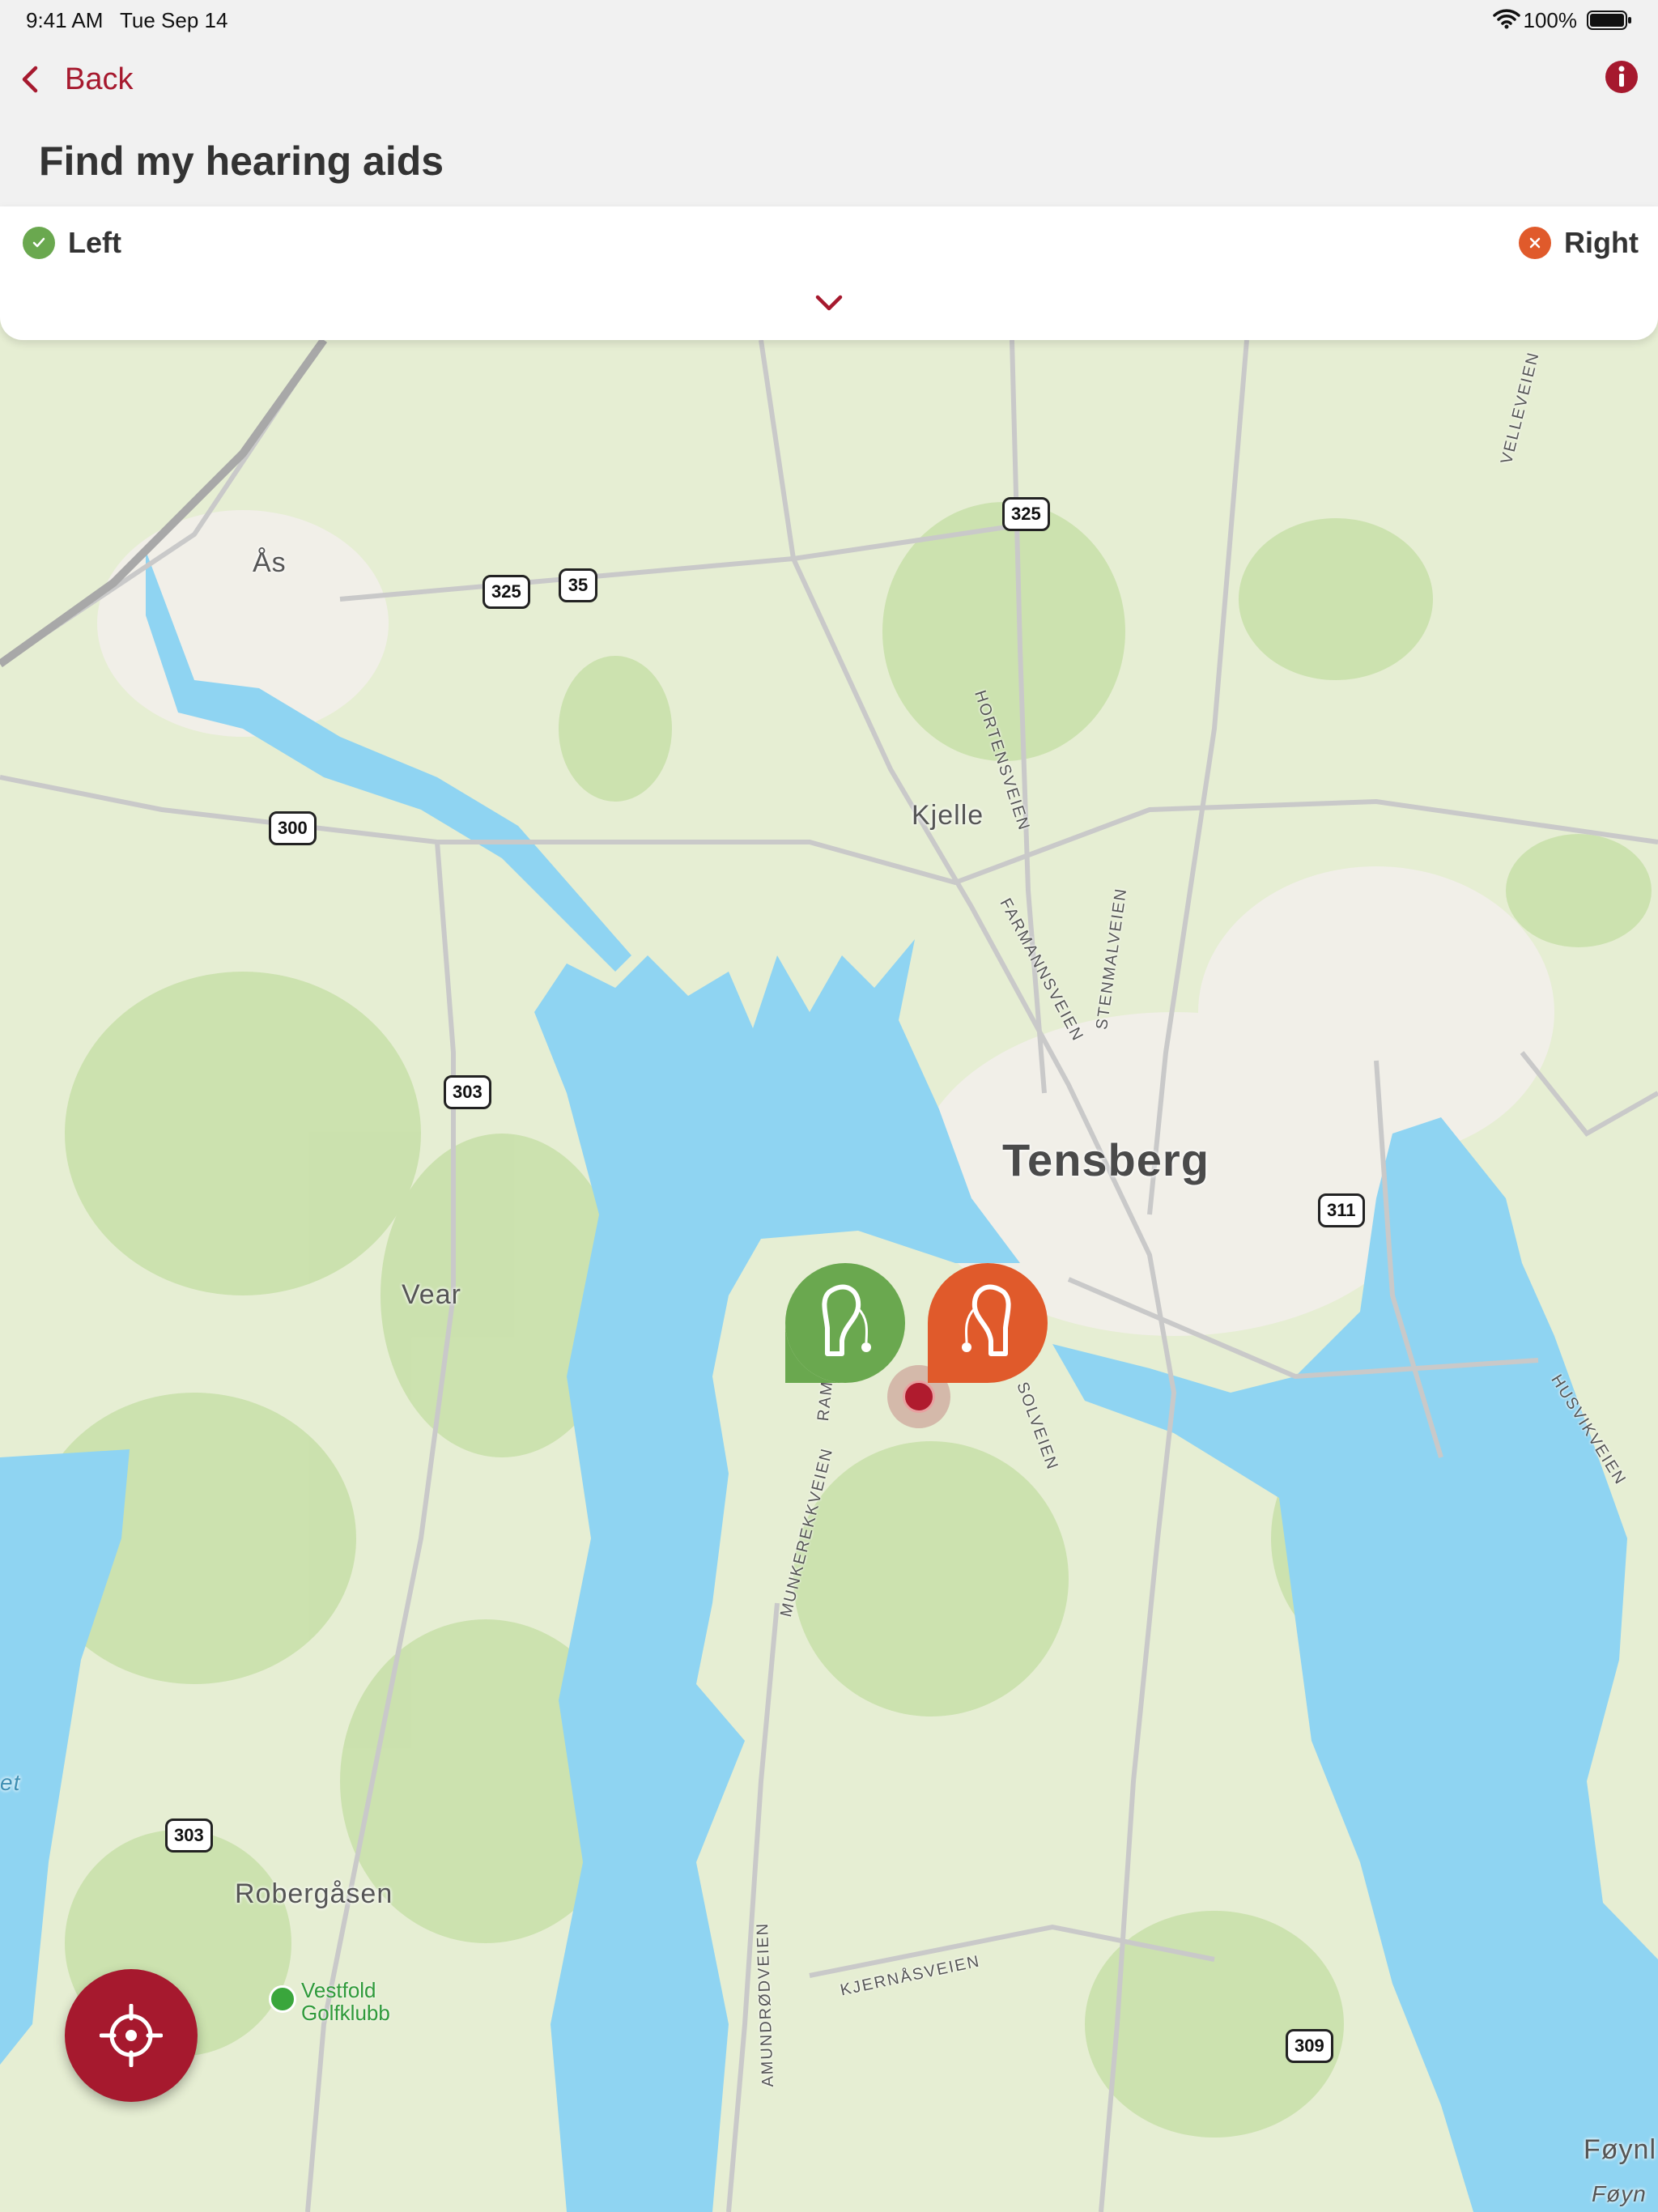 The height and width of the screenshot is (2212, 1658). I want to click on status-bar: 9:41 AM Tue Sep 14 100%, so click(829, 20).